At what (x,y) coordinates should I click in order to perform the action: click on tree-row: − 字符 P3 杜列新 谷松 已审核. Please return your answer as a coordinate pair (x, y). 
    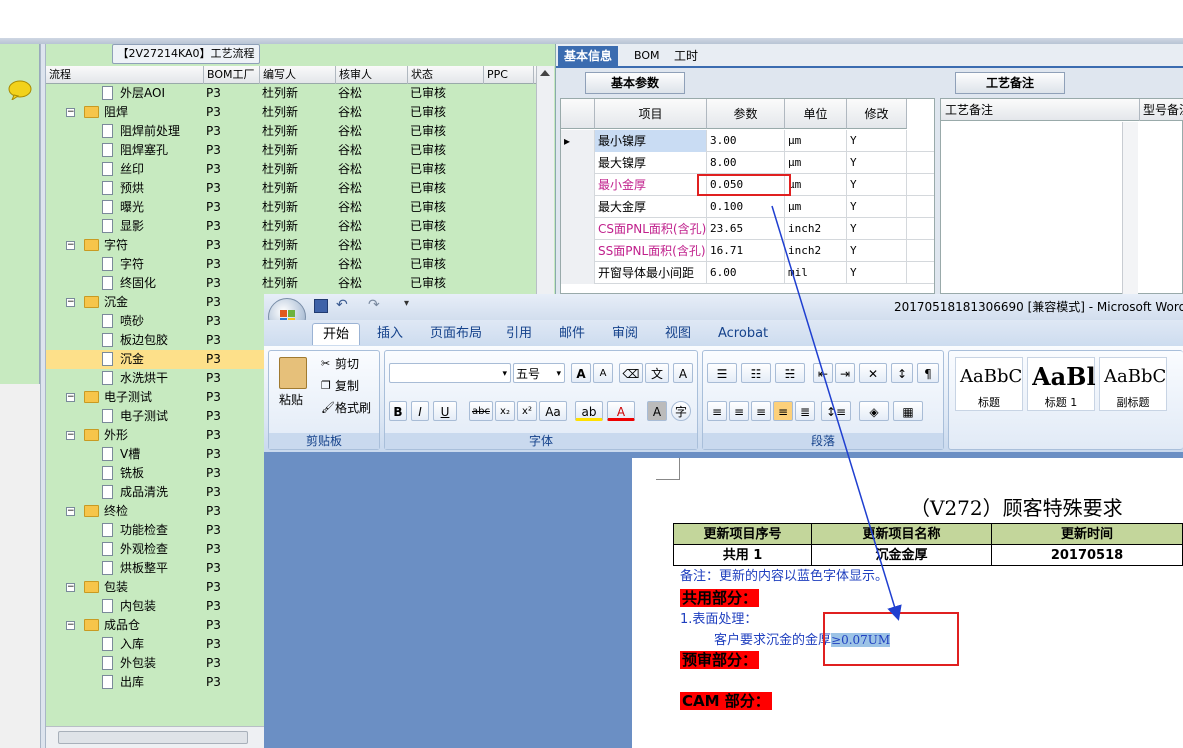
    Looking at the image, I should click on (291, 245).